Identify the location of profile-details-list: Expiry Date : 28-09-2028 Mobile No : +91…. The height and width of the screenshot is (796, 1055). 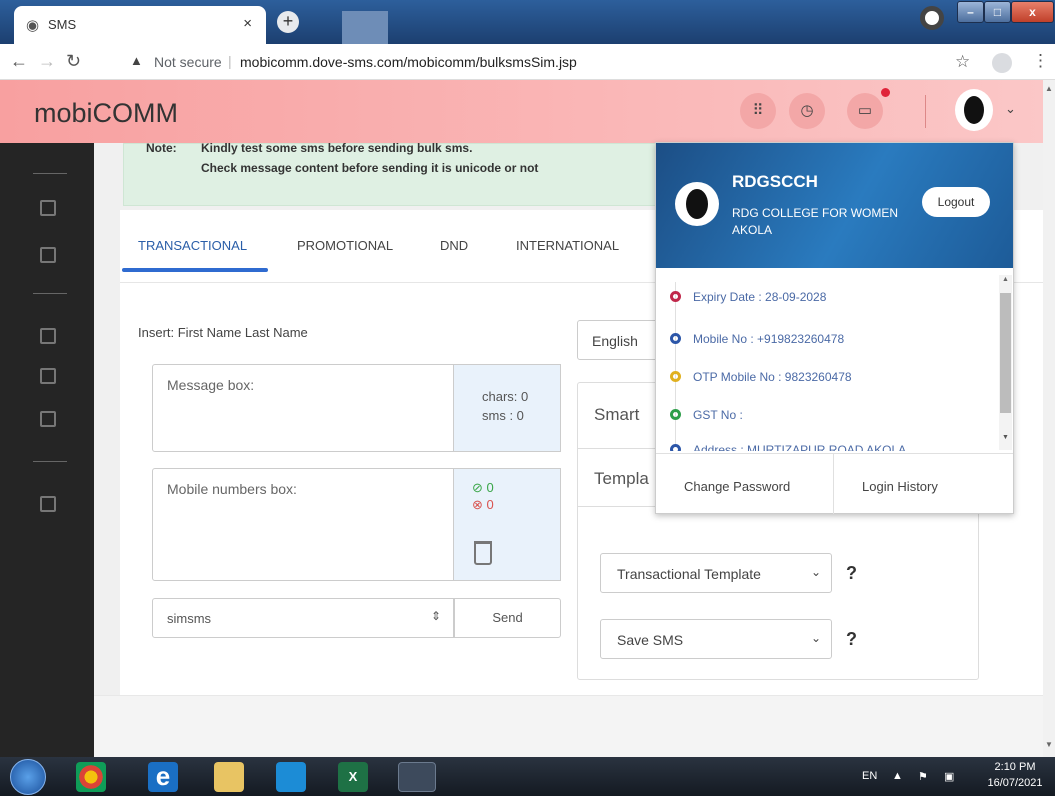
(828, 359).